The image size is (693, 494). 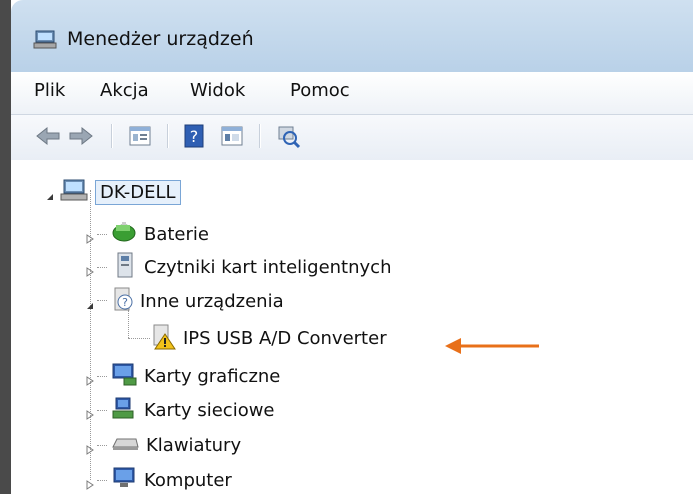 What do you see at coordinates (160, 39) in the screenshot?
I see `window-title: Menedżer urządzeń` at bounding box center [160, 39].